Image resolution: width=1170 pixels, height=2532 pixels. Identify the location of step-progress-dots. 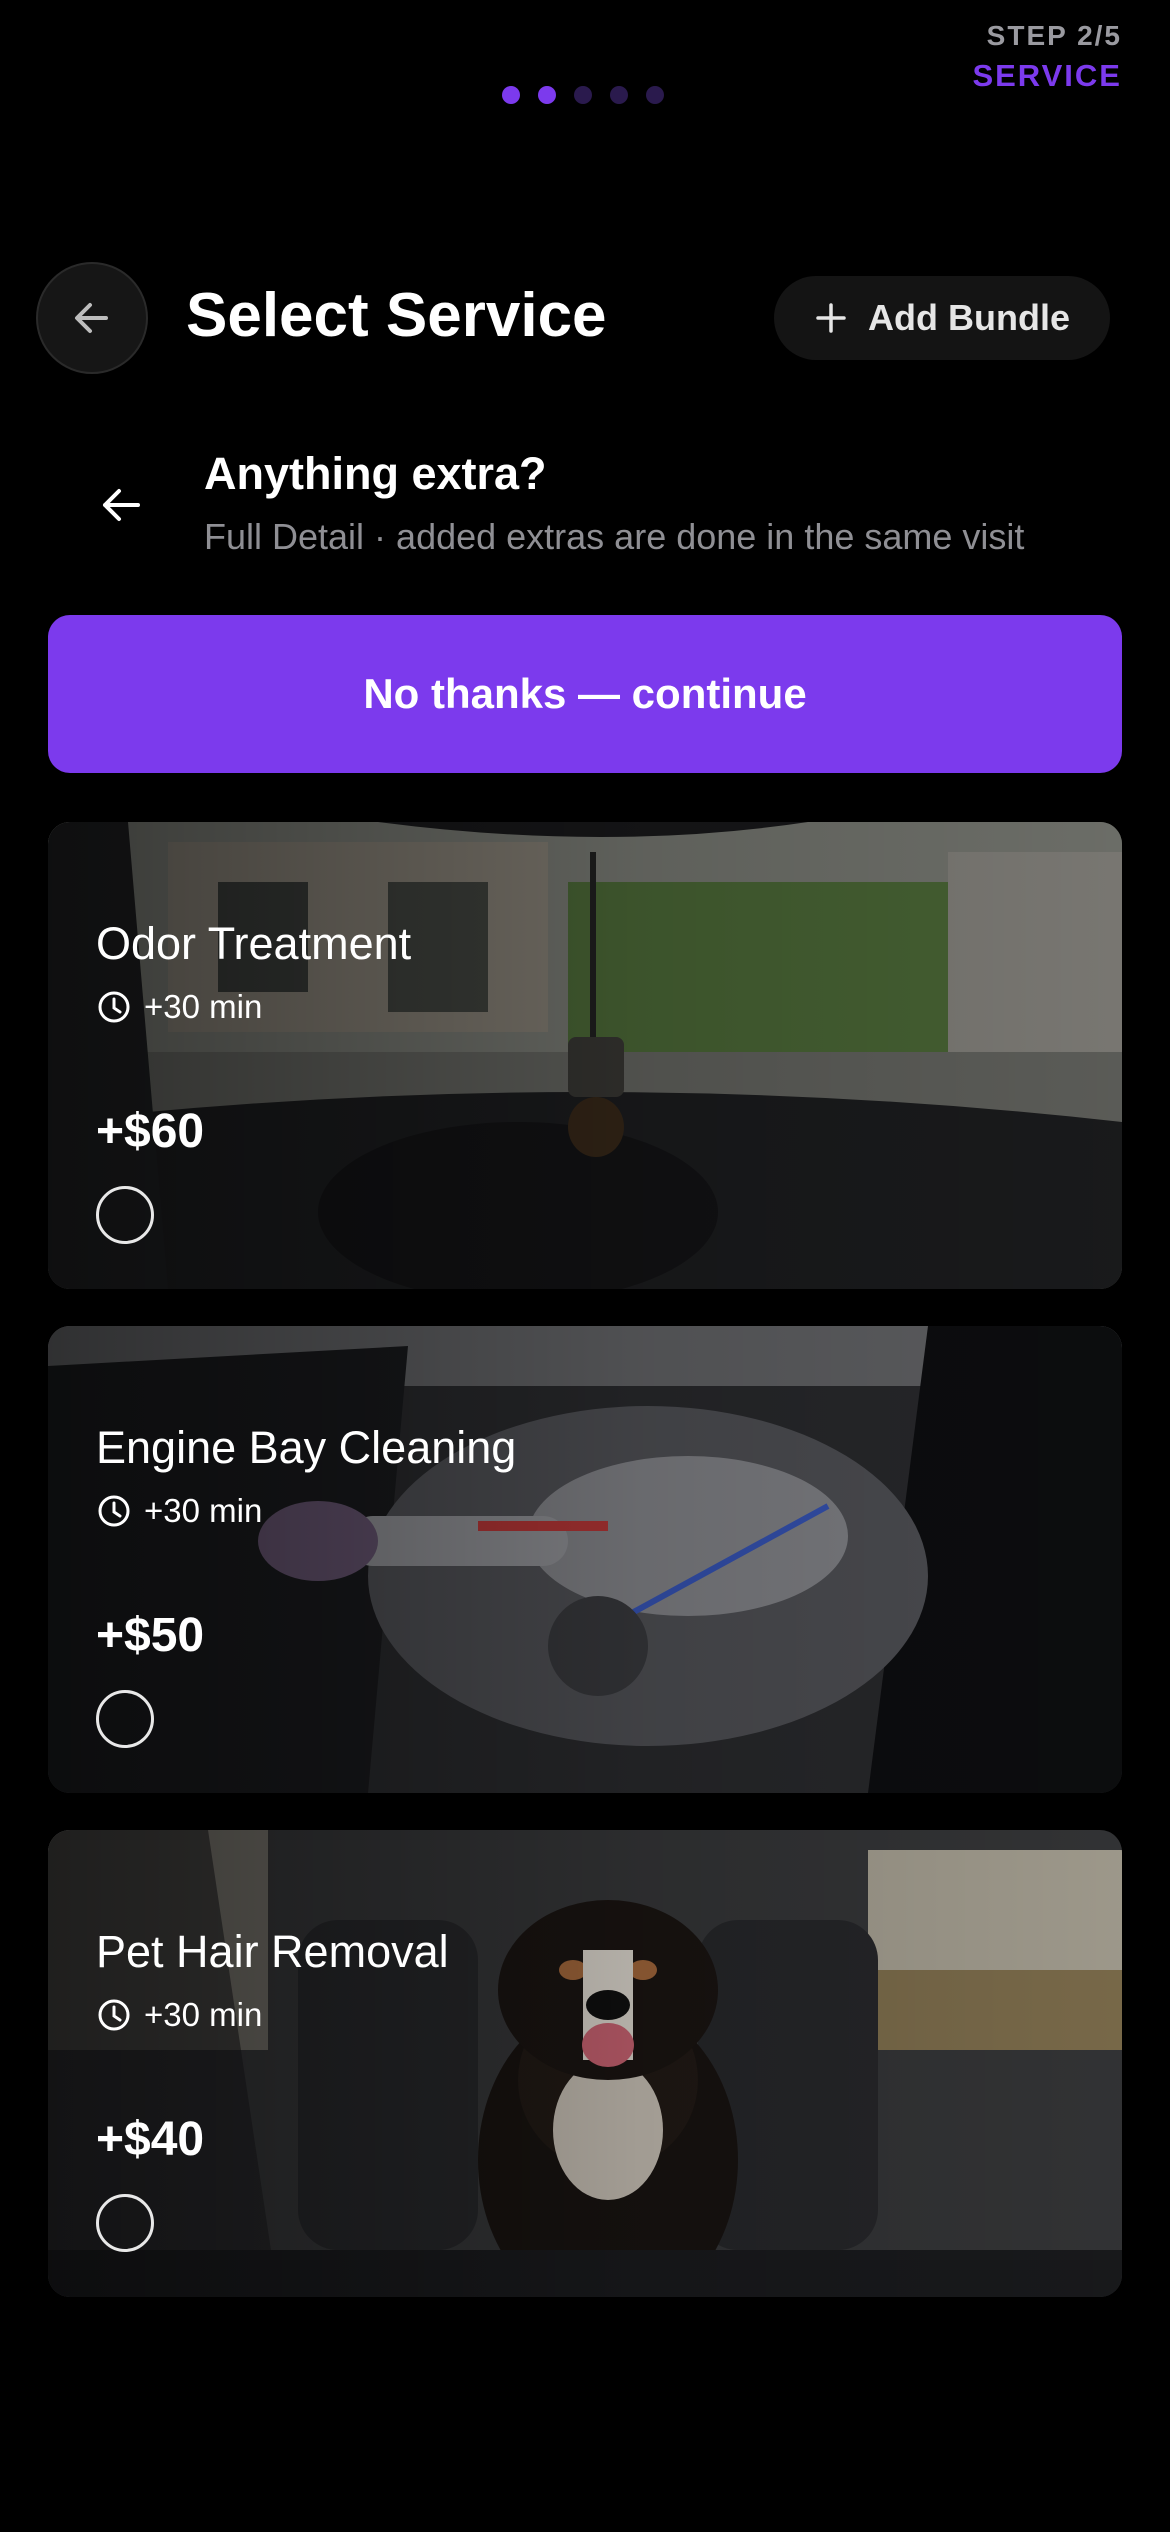
(583, 95).